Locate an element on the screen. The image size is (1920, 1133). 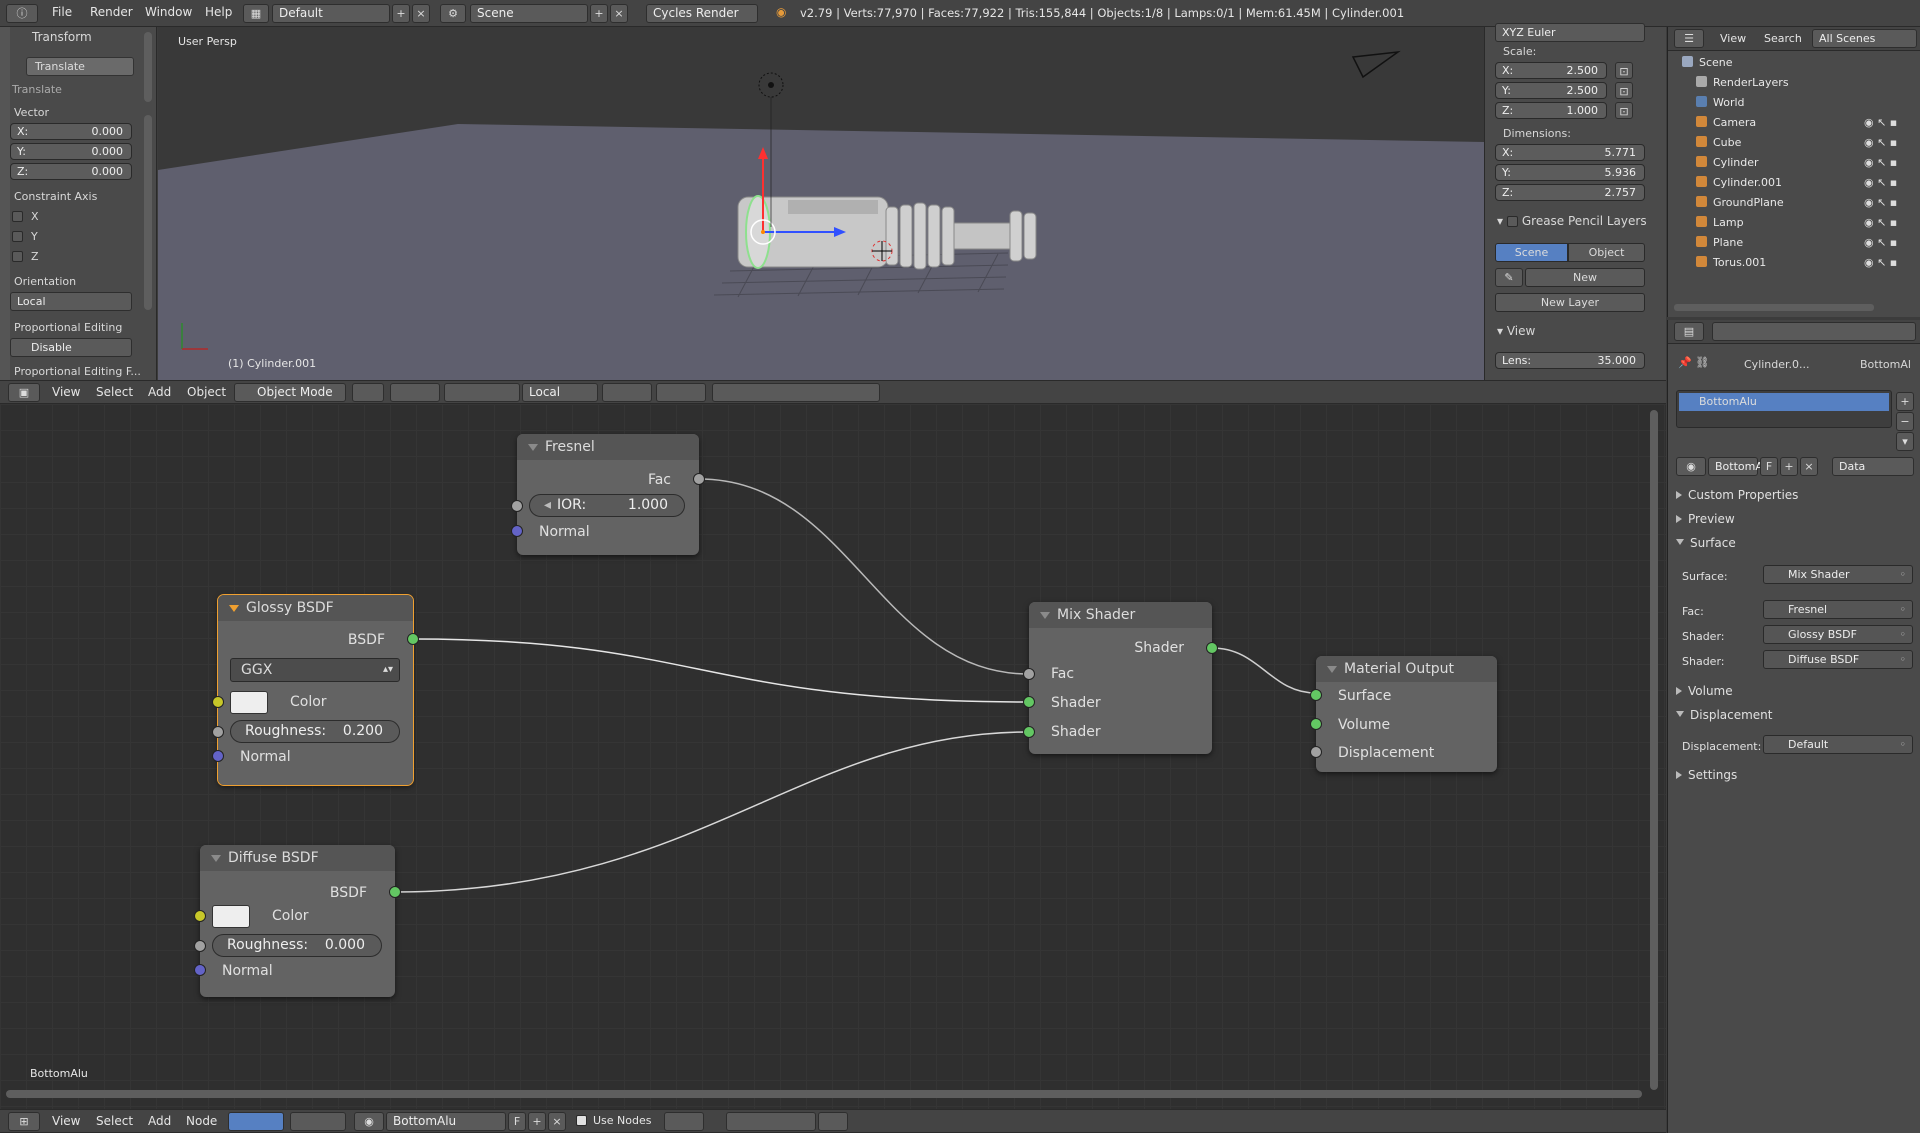
glossy-node-title: Glossy BSDF is located at coordinates (315, 608).